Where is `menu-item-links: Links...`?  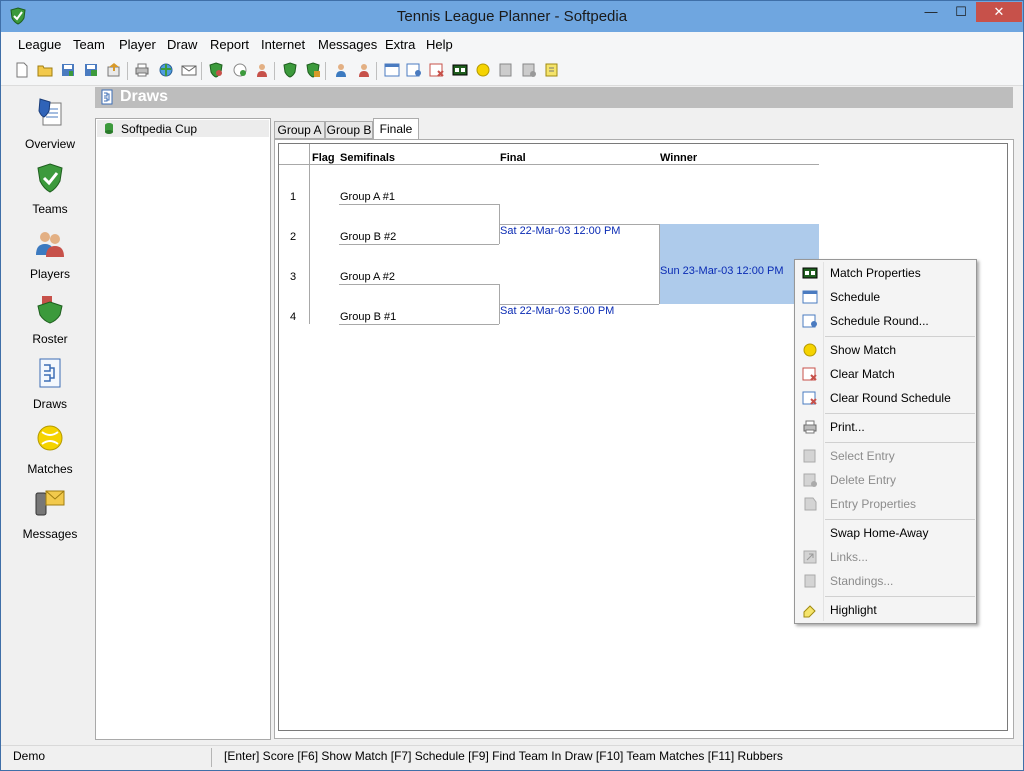 menu-item-links: Links... is located at coordinates (885, 557).